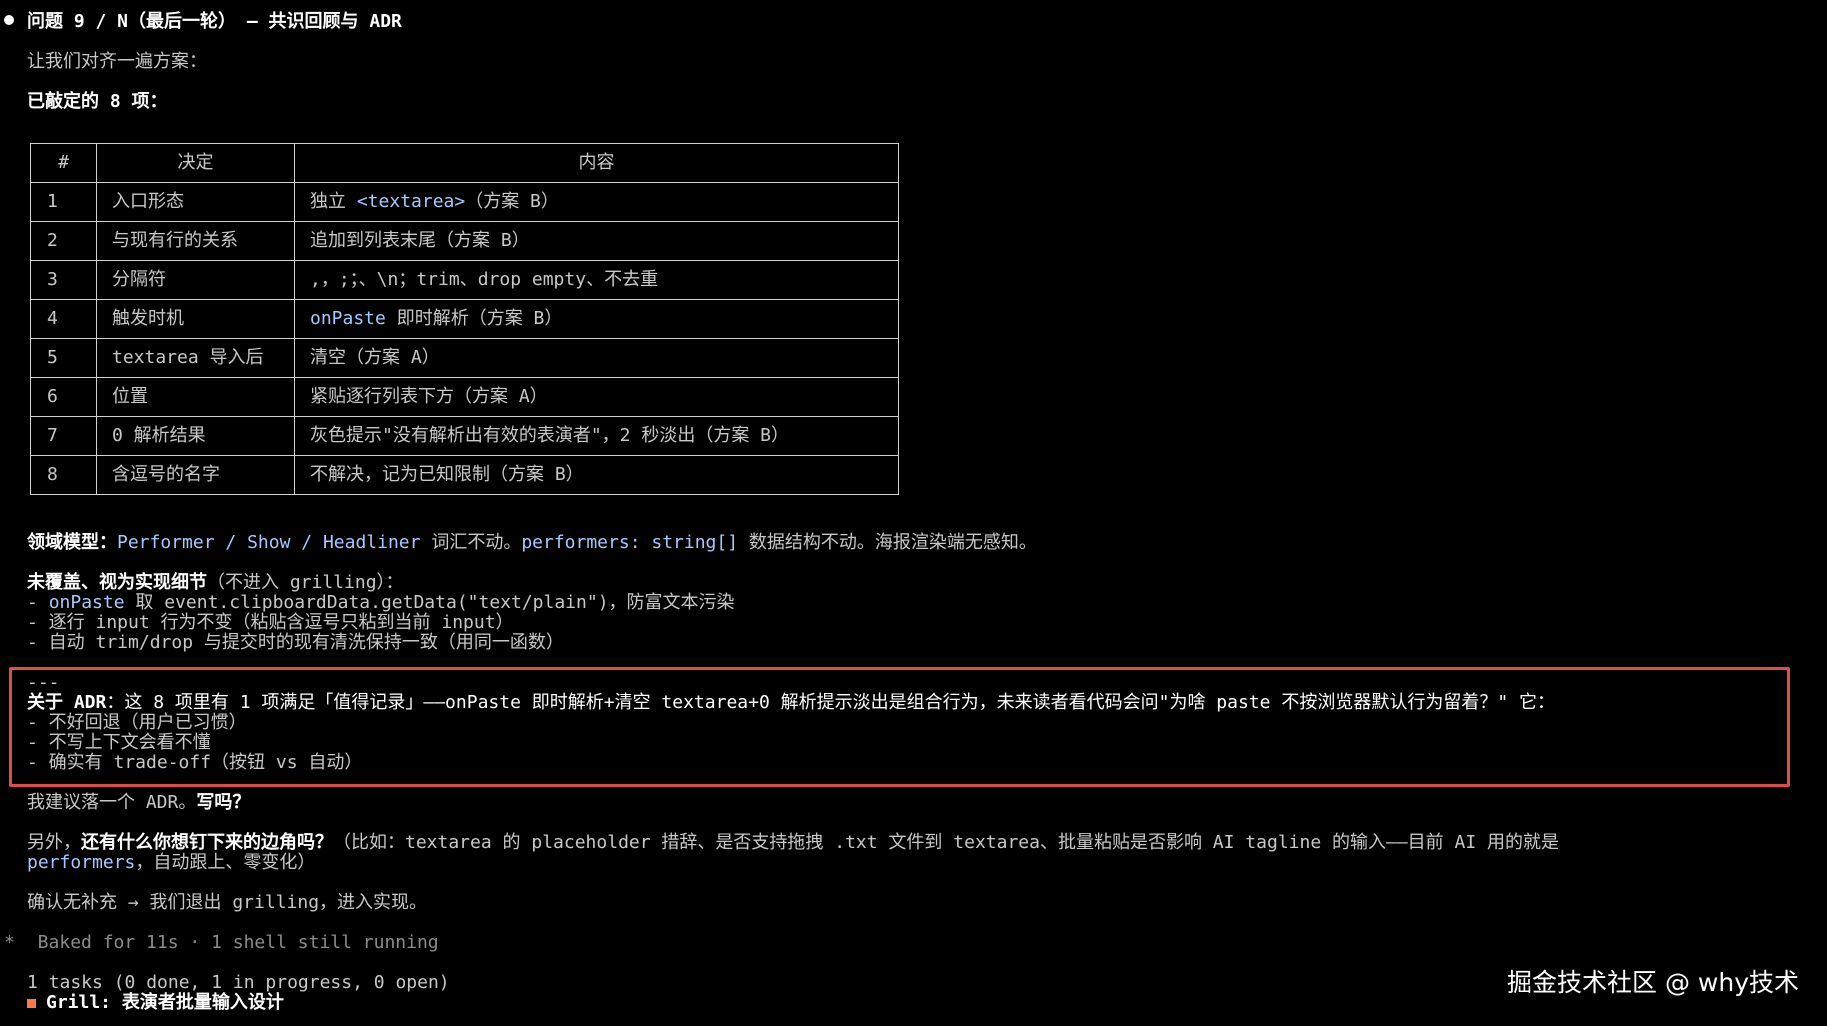  Describe the element at coordinates (207, 842) in the screenshot. I see `also-question: 还有什么你想钉下来的边角吗？` at that location.